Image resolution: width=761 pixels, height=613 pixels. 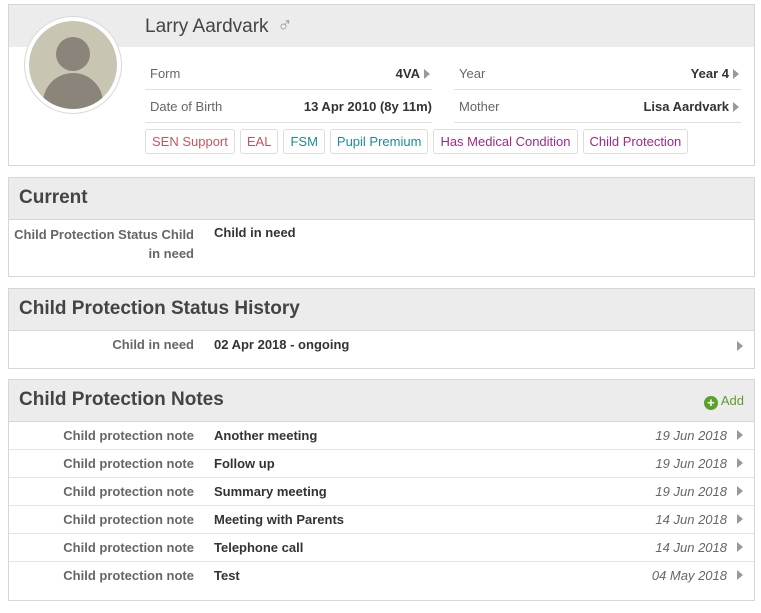 What do you see at coordinates (153, 344) in the screenshot?
I see `history-row-key: Child in need` at bounding box center [153, 344].